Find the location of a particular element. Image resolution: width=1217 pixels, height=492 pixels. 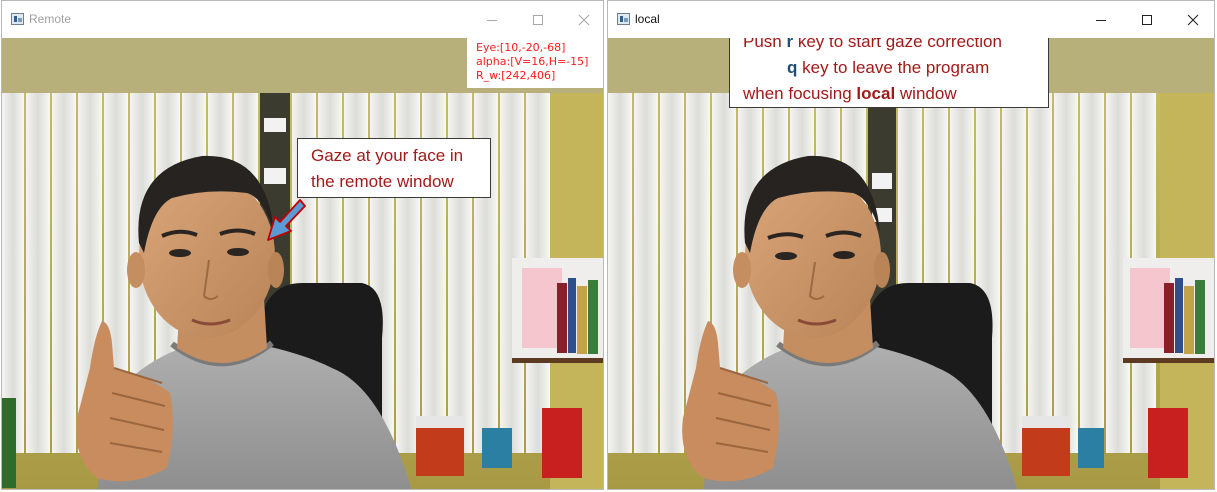

remote-maximize-button is located at coordinates (538, 19).